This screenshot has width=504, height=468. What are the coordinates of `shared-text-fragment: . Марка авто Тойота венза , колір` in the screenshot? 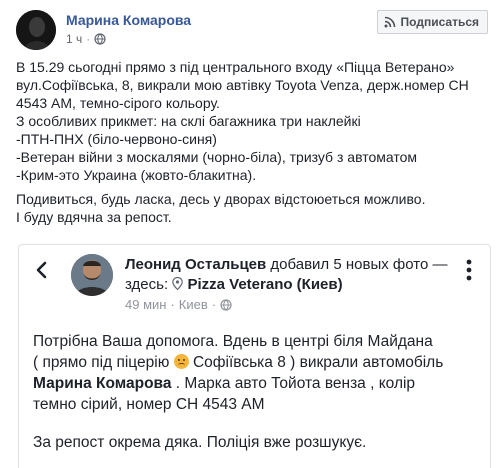 It's located at (293, 383).